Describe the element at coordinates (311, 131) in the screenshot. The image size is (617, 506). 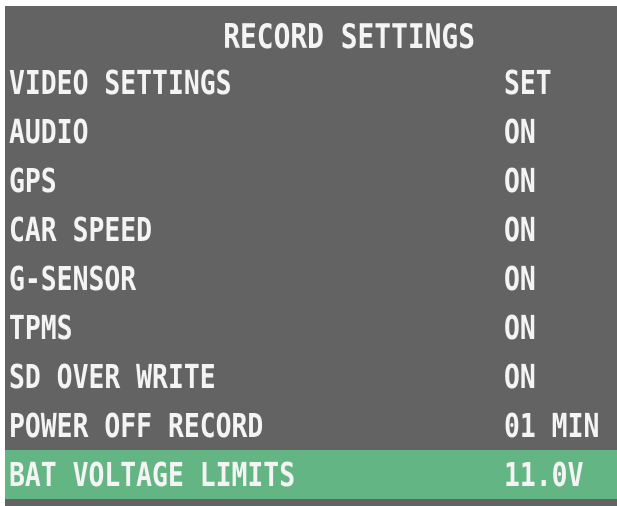
I see `menu-item-audio: AUDIO ON` at that location.